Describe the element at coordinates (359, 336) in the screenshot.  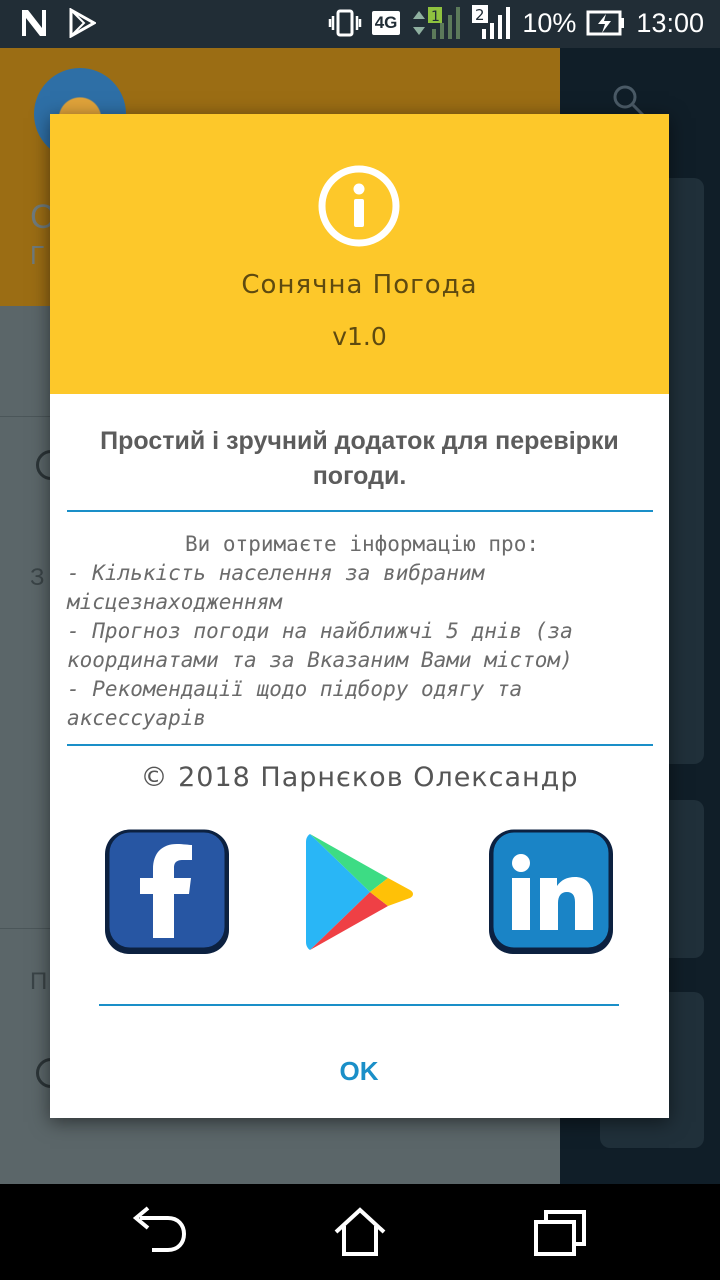
I see `app-version: v1.0` at that location.